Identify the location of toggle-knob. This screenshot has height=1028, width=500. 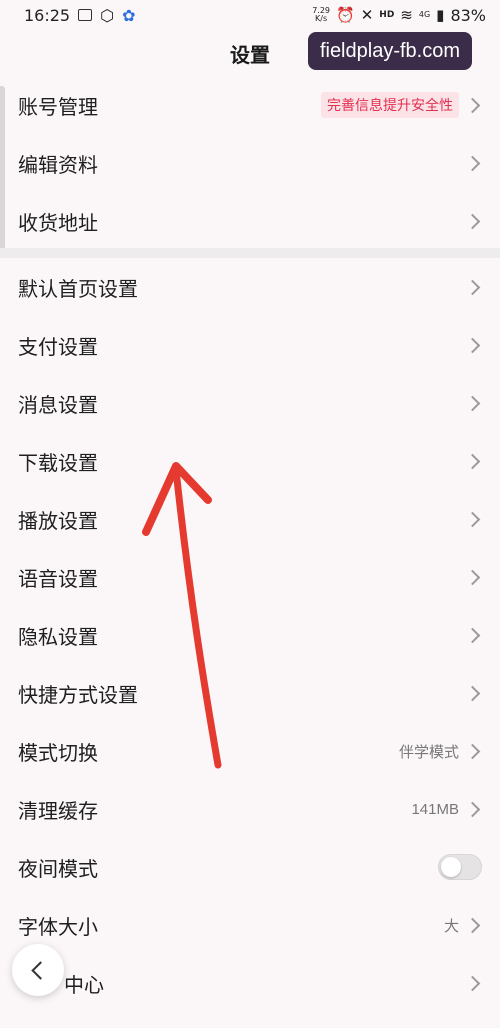
(451, 867).